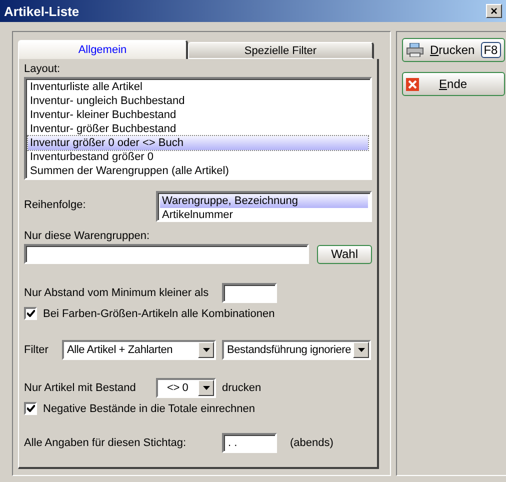 This screenshot has height=482, width=506. I want to click on field-label: Nur Abstand vom Minimum kleiner als, so click(117, 293).